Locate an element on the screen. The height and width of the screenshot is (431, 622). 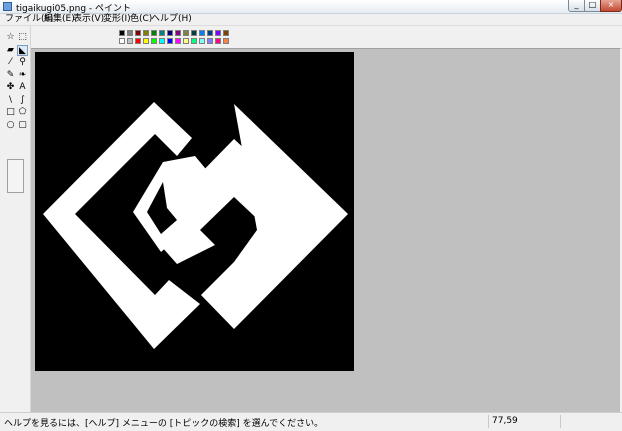
minimize-button: _ is located at coordinates (576, 6).